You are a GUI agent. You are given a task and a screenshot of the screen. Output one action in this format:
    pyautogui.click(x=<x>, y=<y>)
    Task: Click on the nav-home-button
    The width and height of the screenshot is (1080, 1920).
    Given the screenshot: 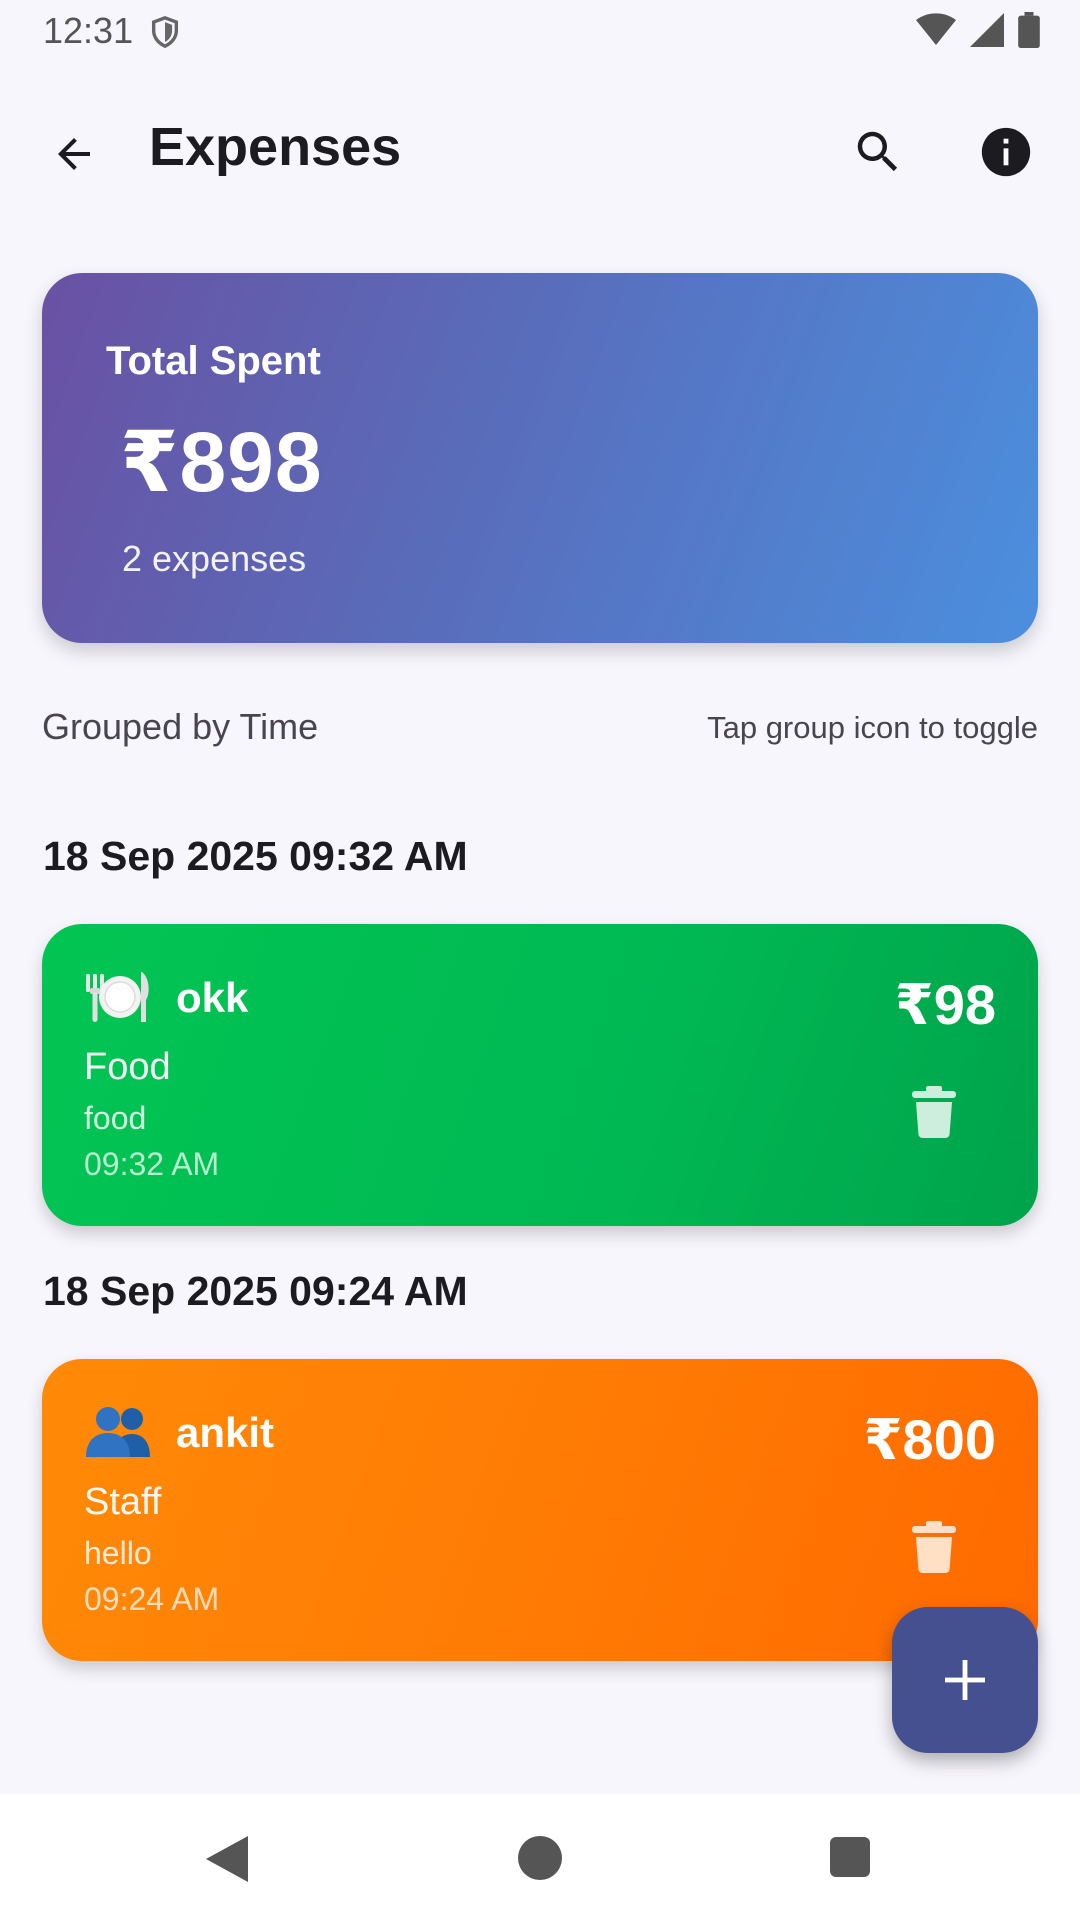 What is the action you would take?
    pyautogui.click(x=540, y=1858)
    